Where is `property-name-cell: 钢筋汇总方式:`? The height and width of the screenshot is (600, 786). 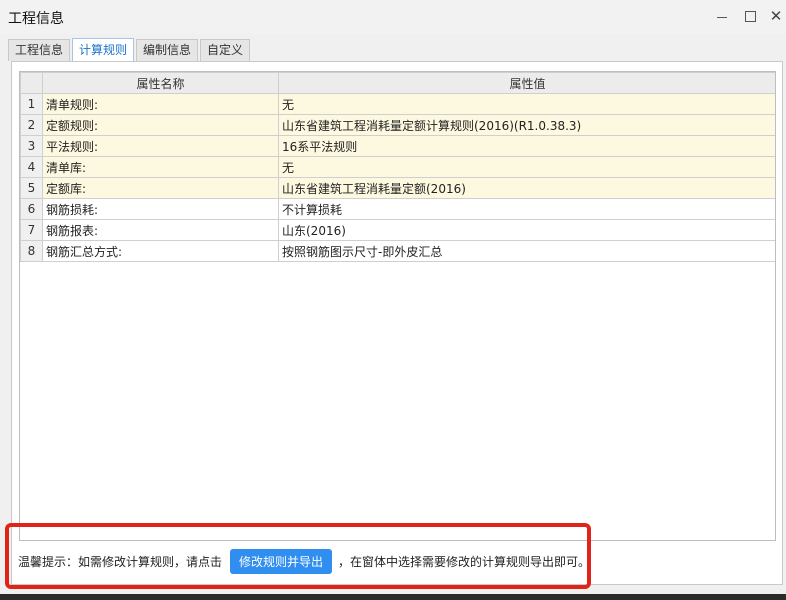 property-name-cell: 钢筋汇总方式: is located at coordinates (160, 251).